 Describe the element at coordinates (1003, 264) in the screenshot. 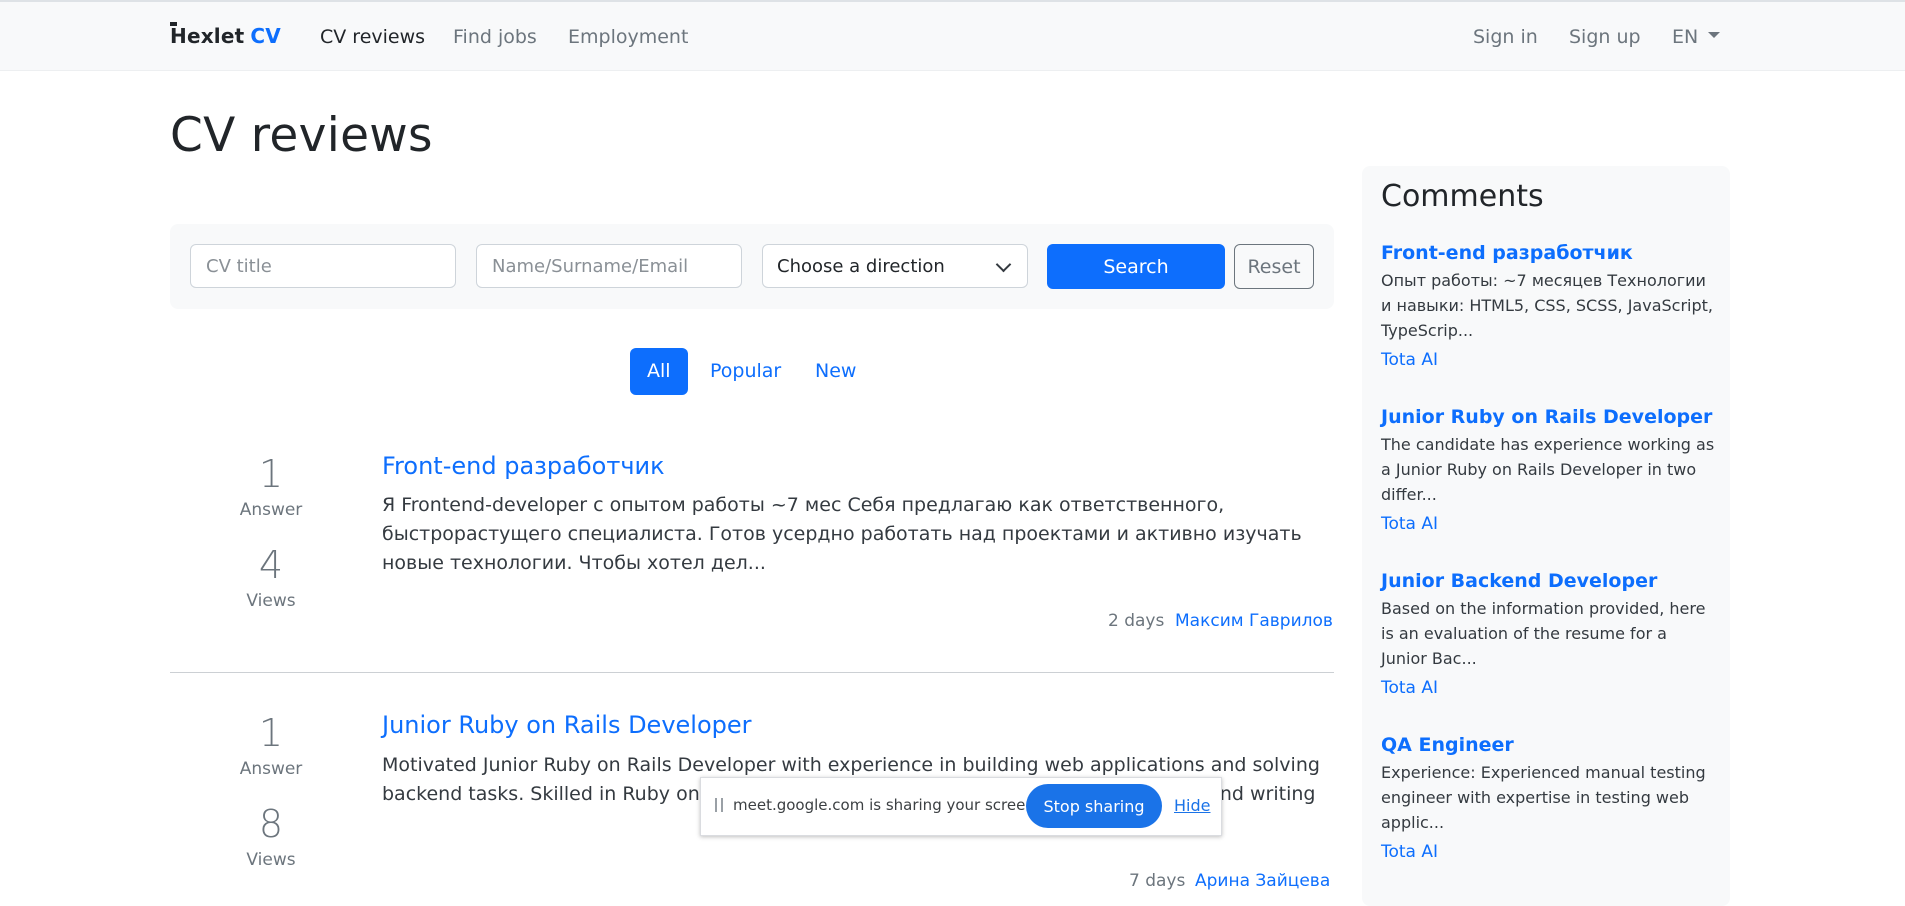

I see `chevron-down-icon` at that location.